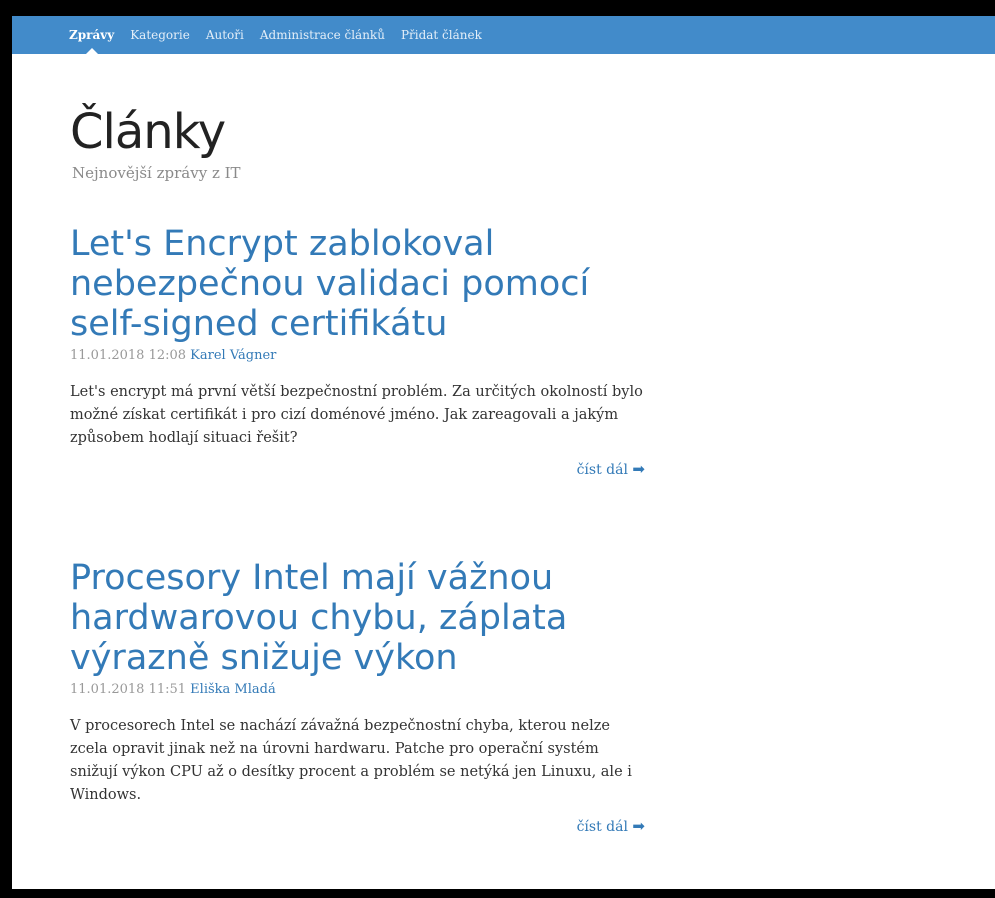 This screenshot has height=898, width=995. I want to click on article-author-link: Eliška Mladá, so click(233, 689).